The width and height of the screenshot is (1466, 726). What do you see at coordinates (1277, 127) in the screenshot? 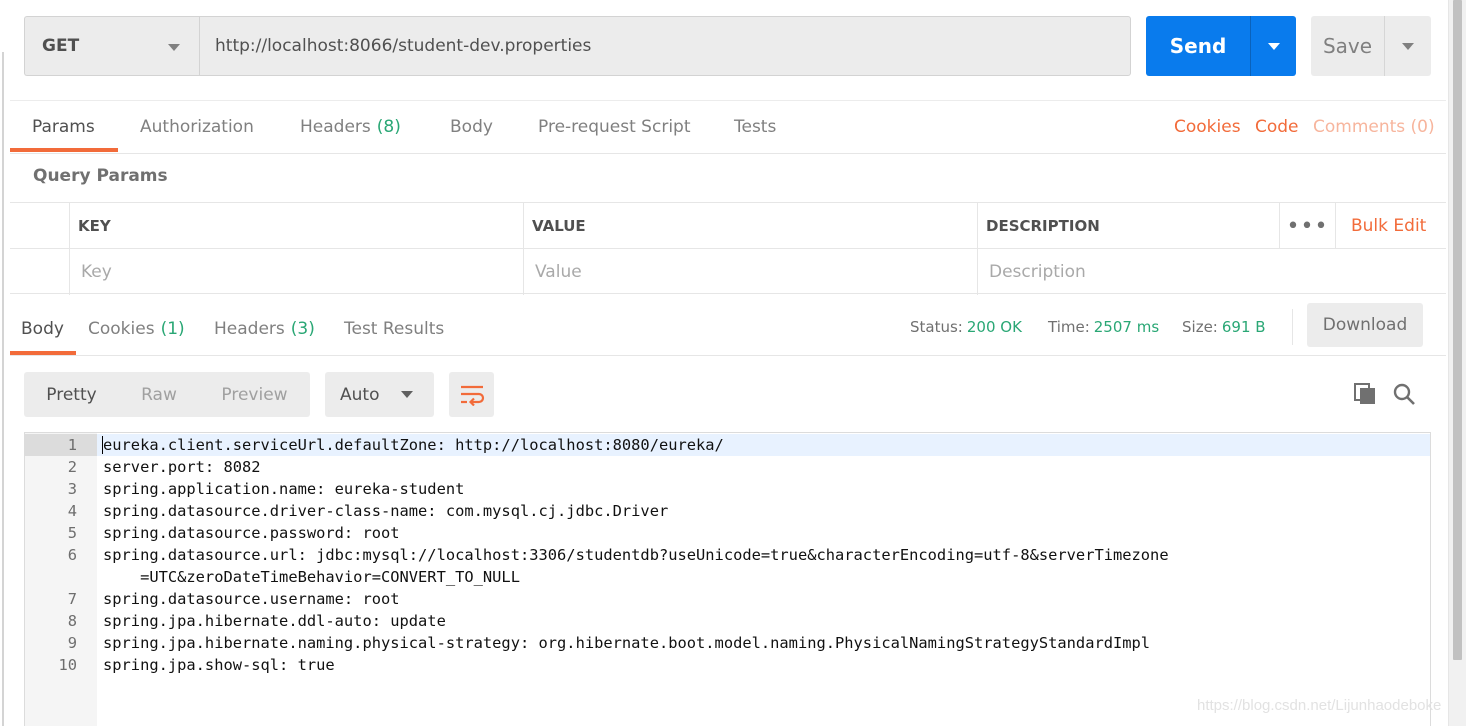
I see `code-link: Code` at bounding box center [1277, 127].